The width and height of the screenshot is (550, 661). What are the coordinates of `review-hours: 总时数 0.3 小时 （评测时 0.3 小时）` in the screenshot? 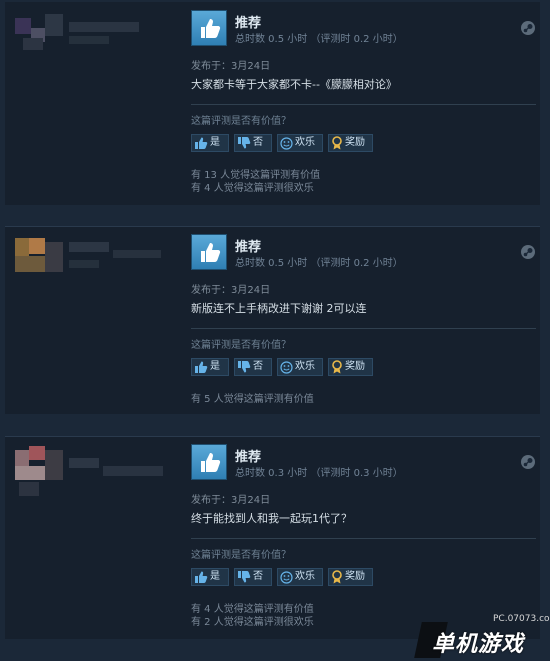 It's located at (319, 473).